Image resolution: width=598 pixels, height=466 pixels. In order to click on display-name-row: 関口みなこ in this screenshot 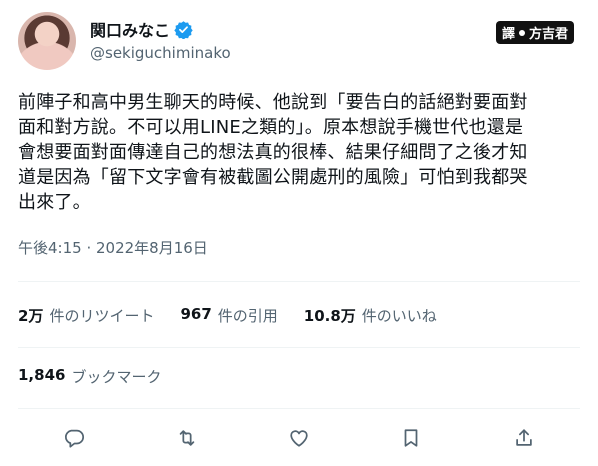, I will do `click(160, 29)`.